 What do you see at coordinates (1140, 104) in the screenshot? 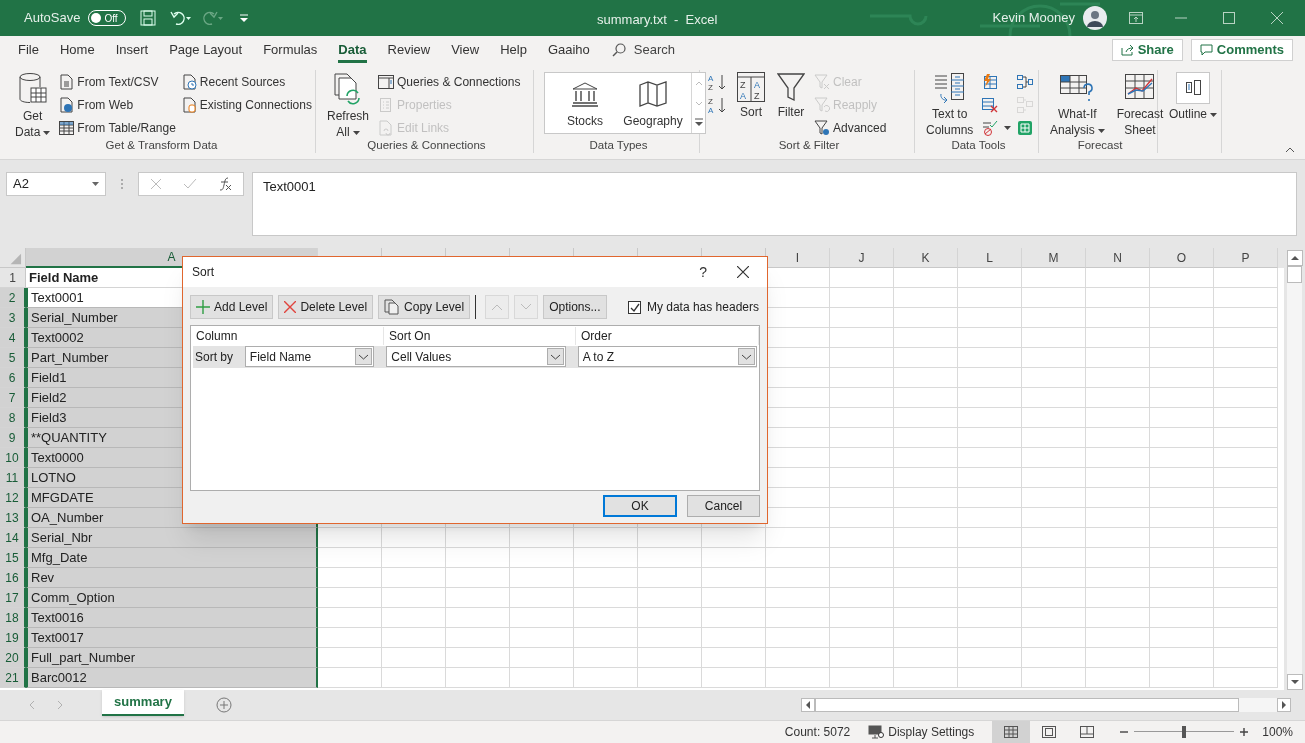
I see `ribbon-button: Forecast Sheet` at bounding box center [1140, 104].